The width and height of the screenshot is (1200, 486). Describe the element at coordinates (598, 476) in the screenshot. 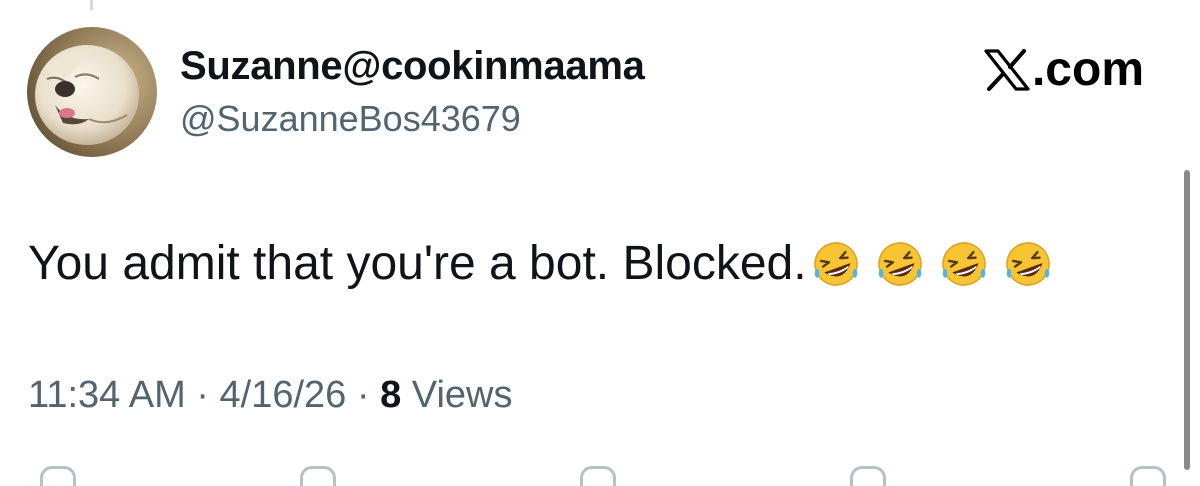

I see `like-icon` at that location.